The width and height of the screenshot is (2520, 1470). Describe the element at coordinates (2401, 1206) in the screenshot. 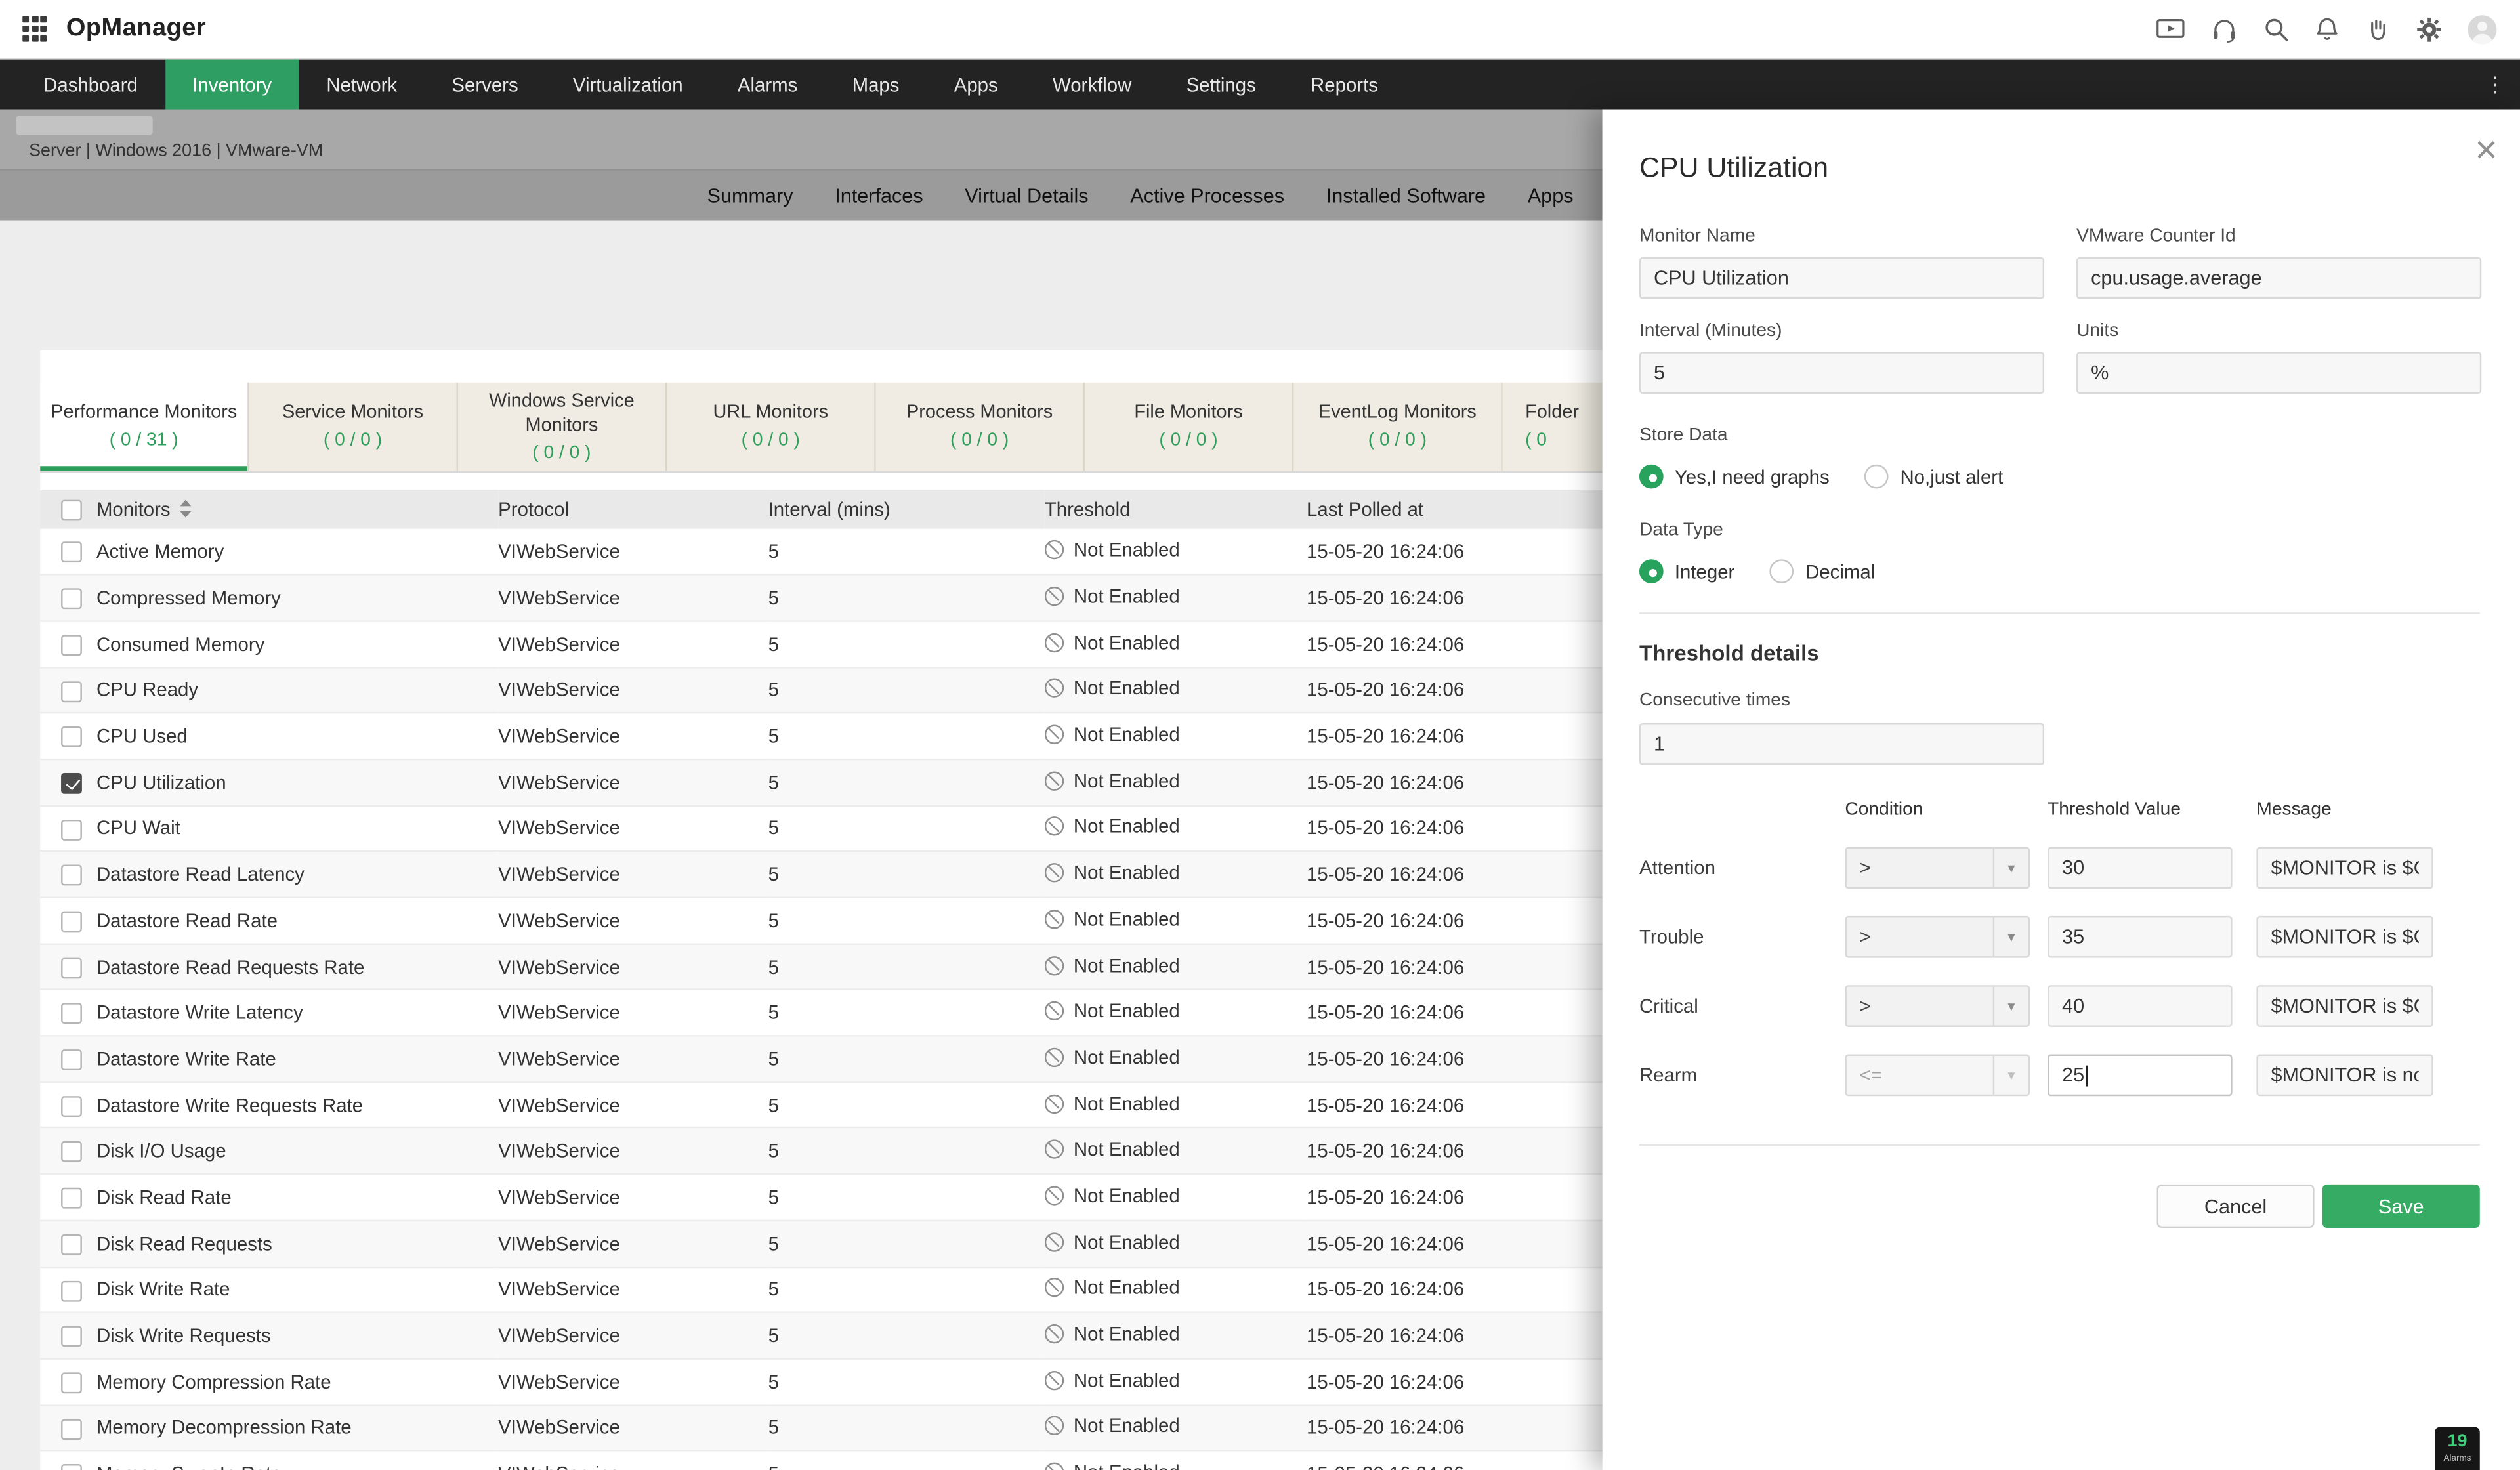

I see `save-button: Save` at that location.